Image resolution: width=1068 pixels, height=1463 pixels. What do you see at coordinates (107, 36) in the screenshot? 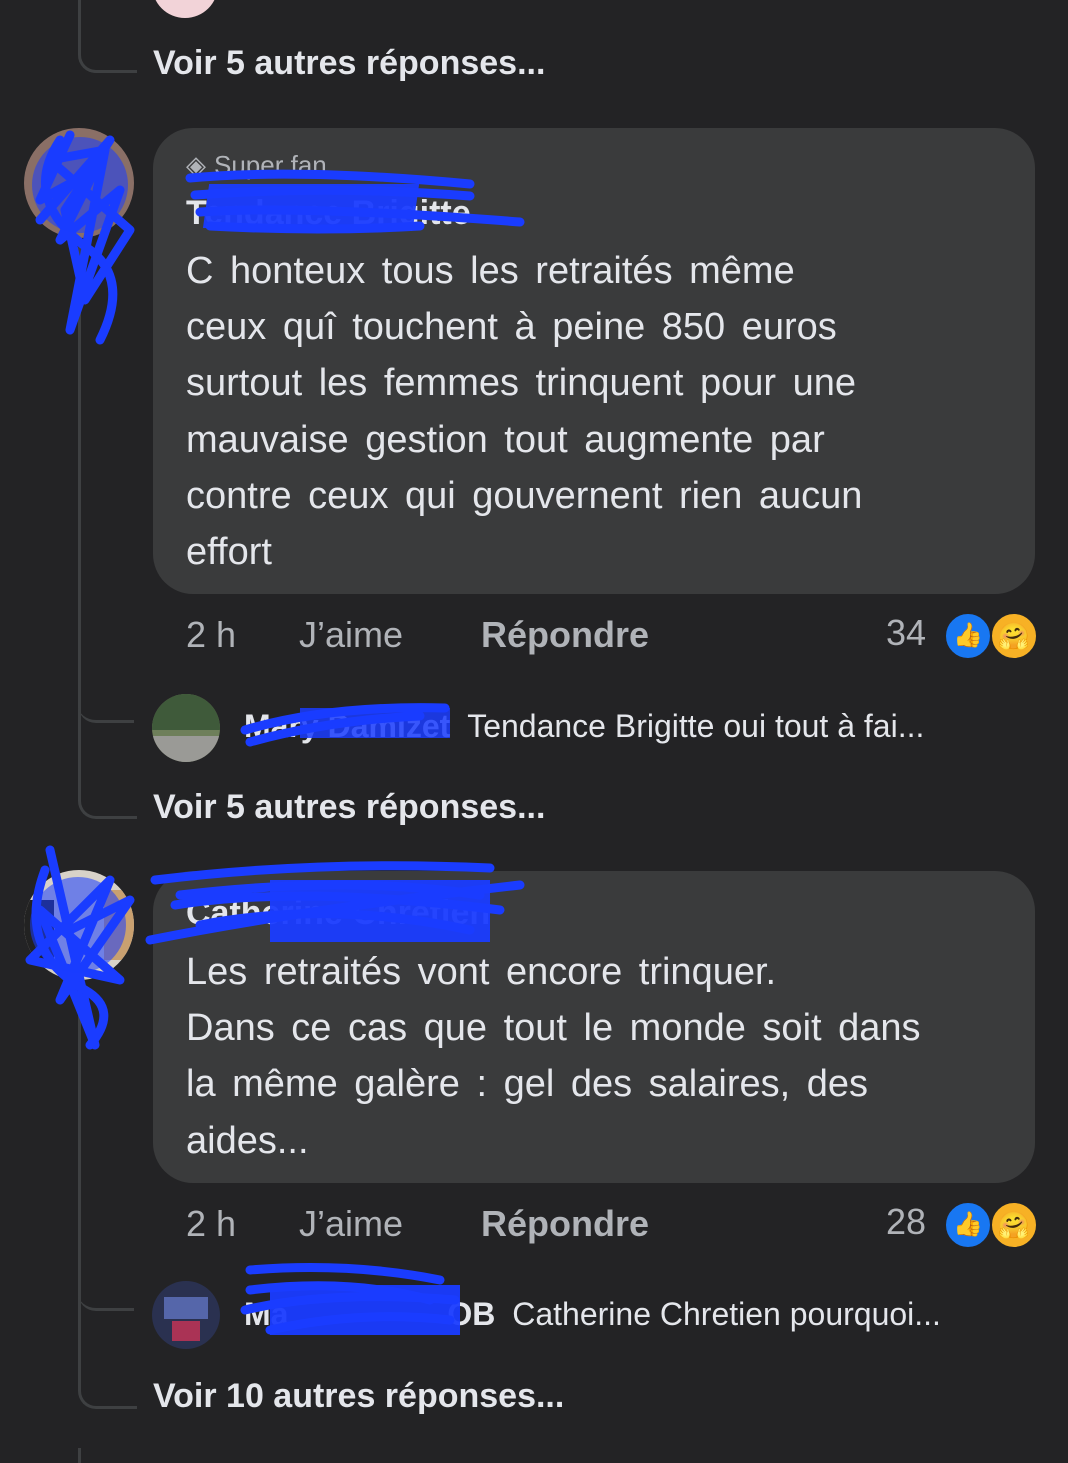
I see `thread-line` at bounding box center [107, 36].